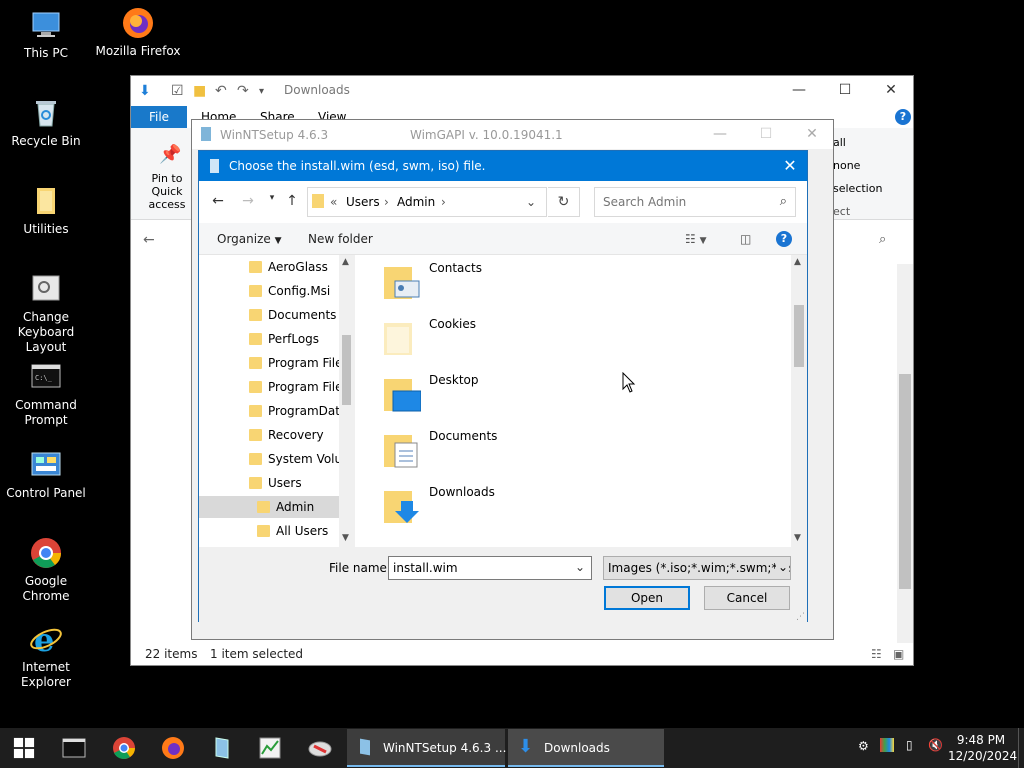 This screenshot has width=1024, height=768. Describe the element at coordinates (177, 91) in the screenshot. I see `properties-icon: ☑` at that location.